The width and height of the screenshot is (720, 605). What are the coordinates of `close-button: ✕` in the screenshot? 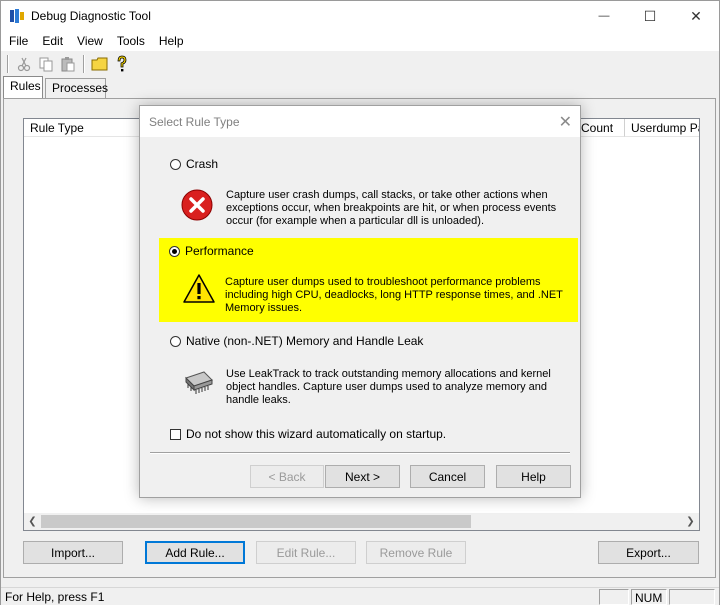 It's located at (696, 16).